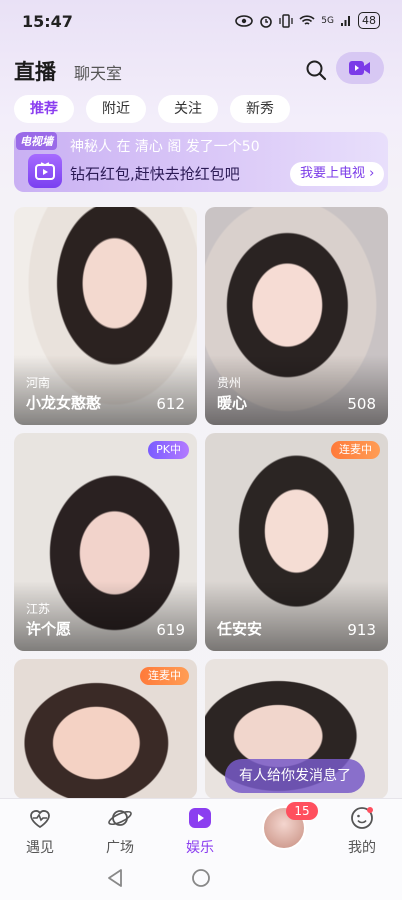  I want to click on tab-entertainment-label: 娱乐, so click(200, 848).